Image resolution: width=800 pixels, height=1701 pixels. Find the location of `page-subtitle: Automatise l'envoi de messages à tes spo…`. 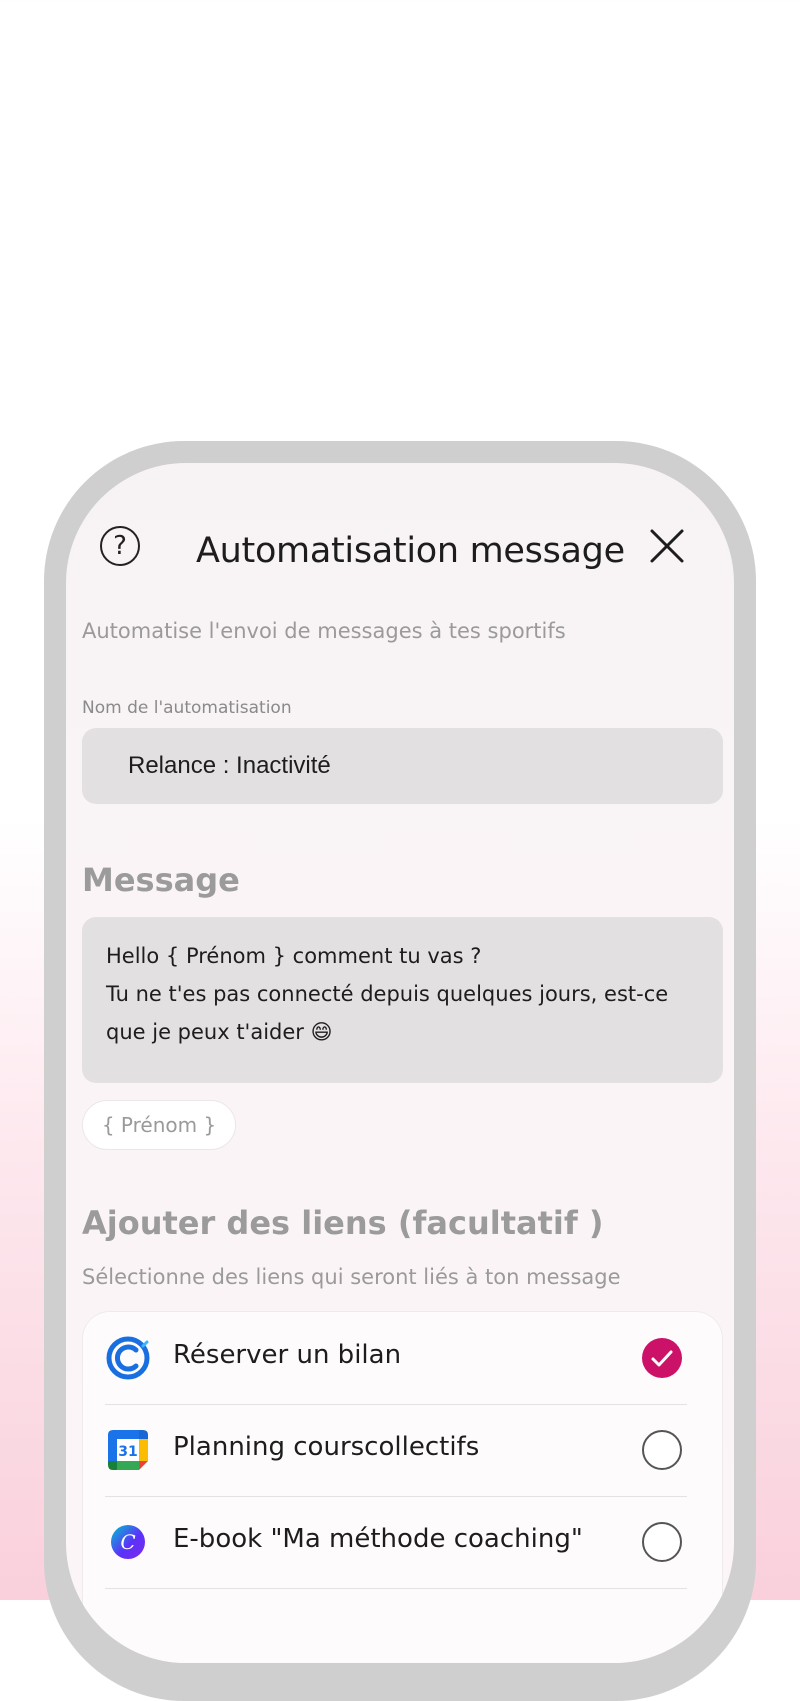

page-subtitle: Automatise l'envoi de messages à tes spo… is located at coordinates (324, 631).